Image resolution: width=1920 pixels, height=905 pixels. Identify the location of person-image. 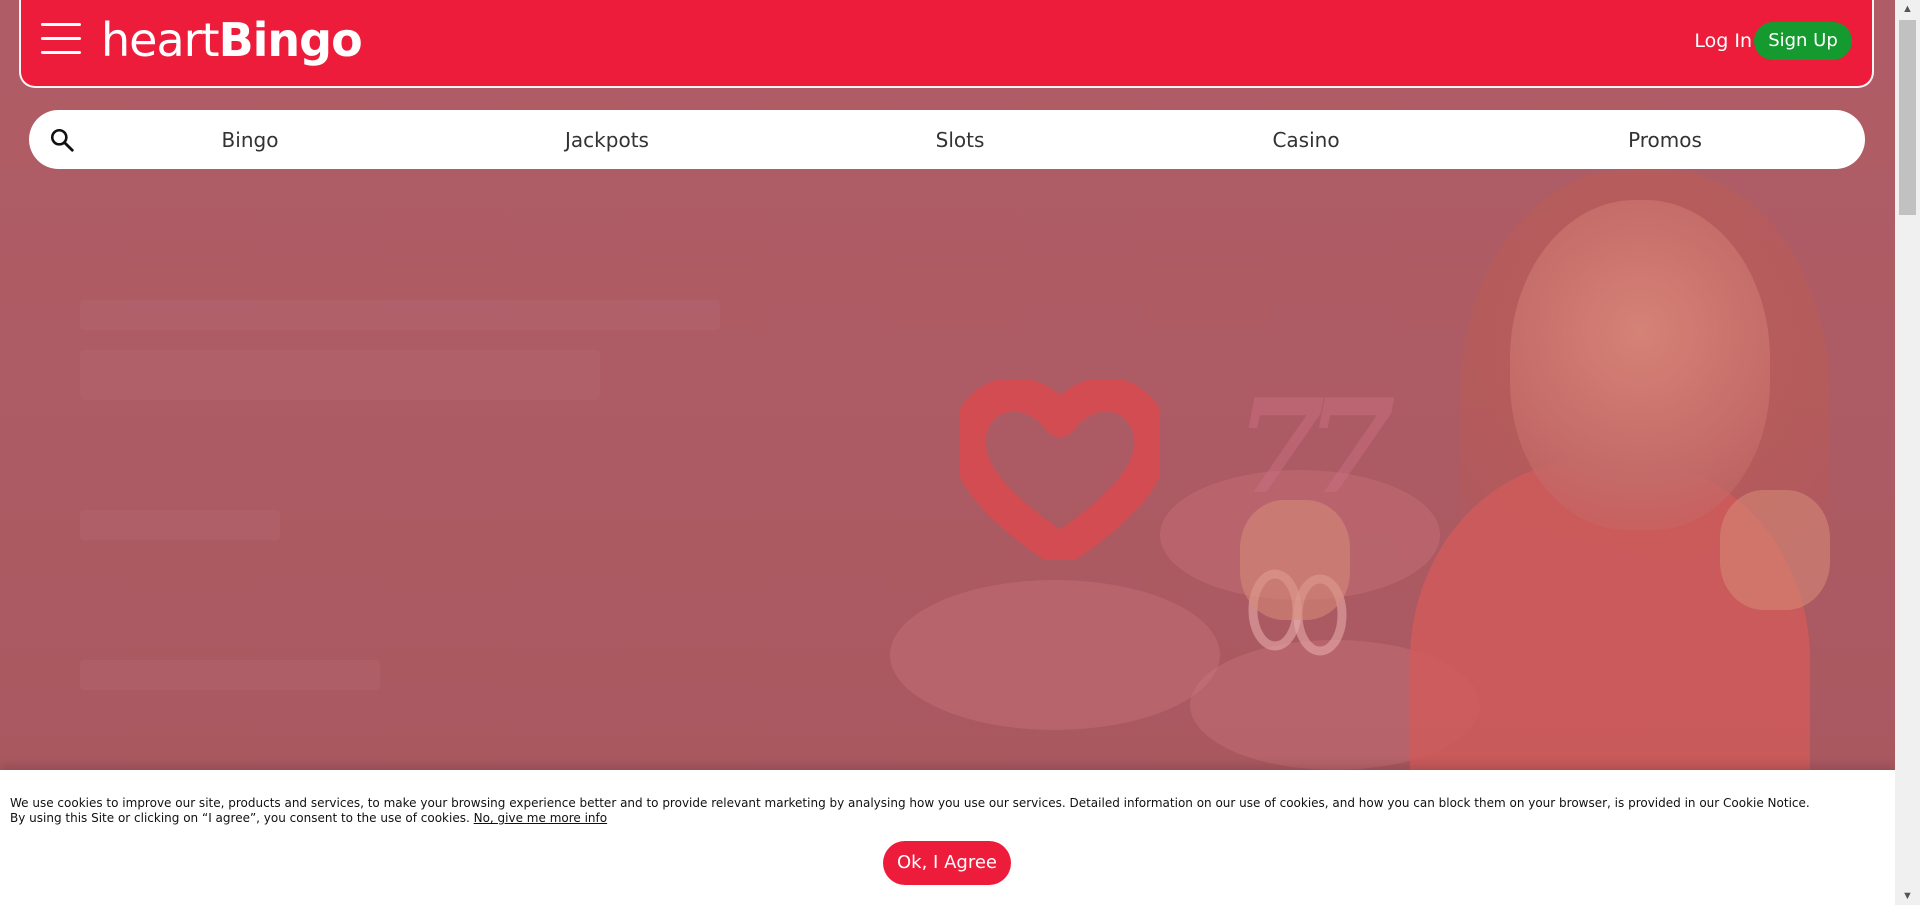
(1640, 365).